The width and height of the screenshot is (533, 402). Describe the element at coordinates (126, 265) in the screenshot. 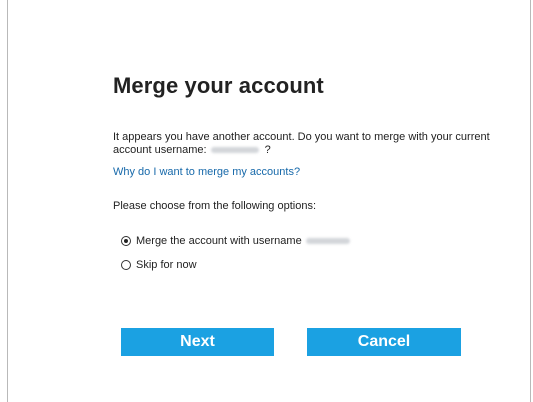

I see `radio-skip` at that location.